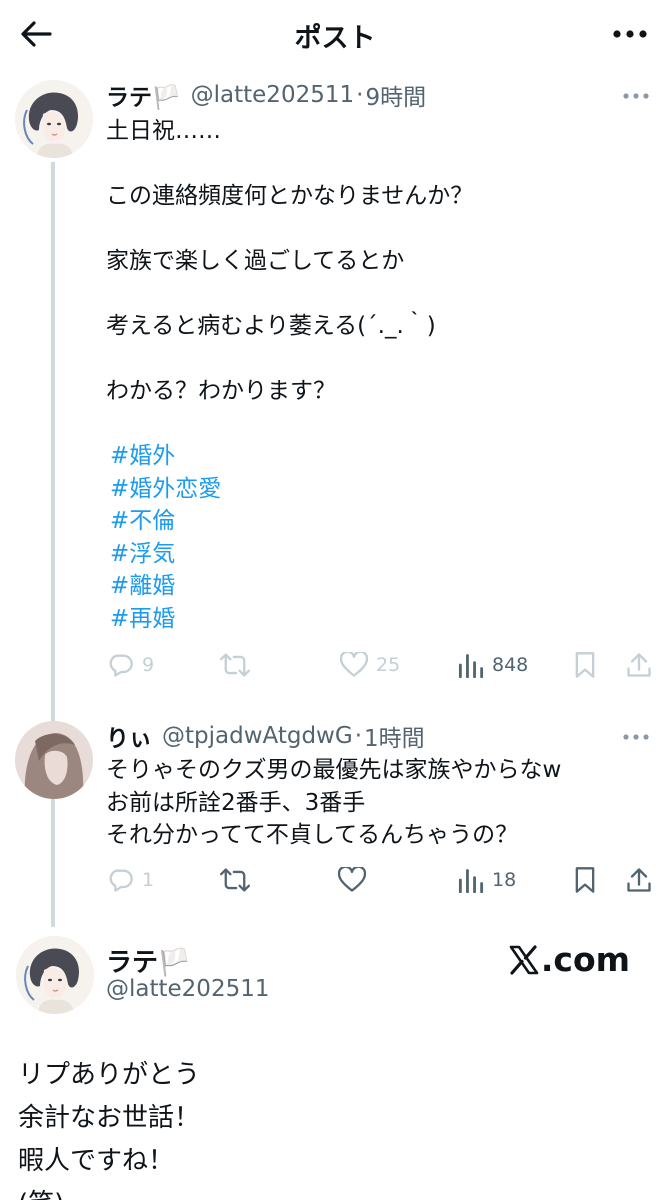  I want to click on hashtag-link: #浮気, so click(376, 554).